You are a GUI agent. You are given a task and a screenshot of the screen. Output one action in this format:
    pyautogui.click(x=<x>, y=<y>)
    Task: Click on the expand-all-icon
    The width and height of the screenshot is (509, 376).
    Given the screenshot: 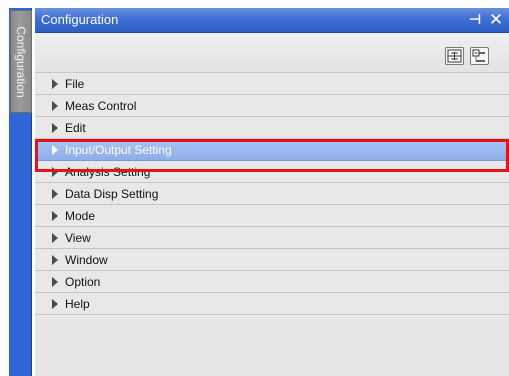 What is the action you would take?
    pyautogui.click(x=454, y=56)
    